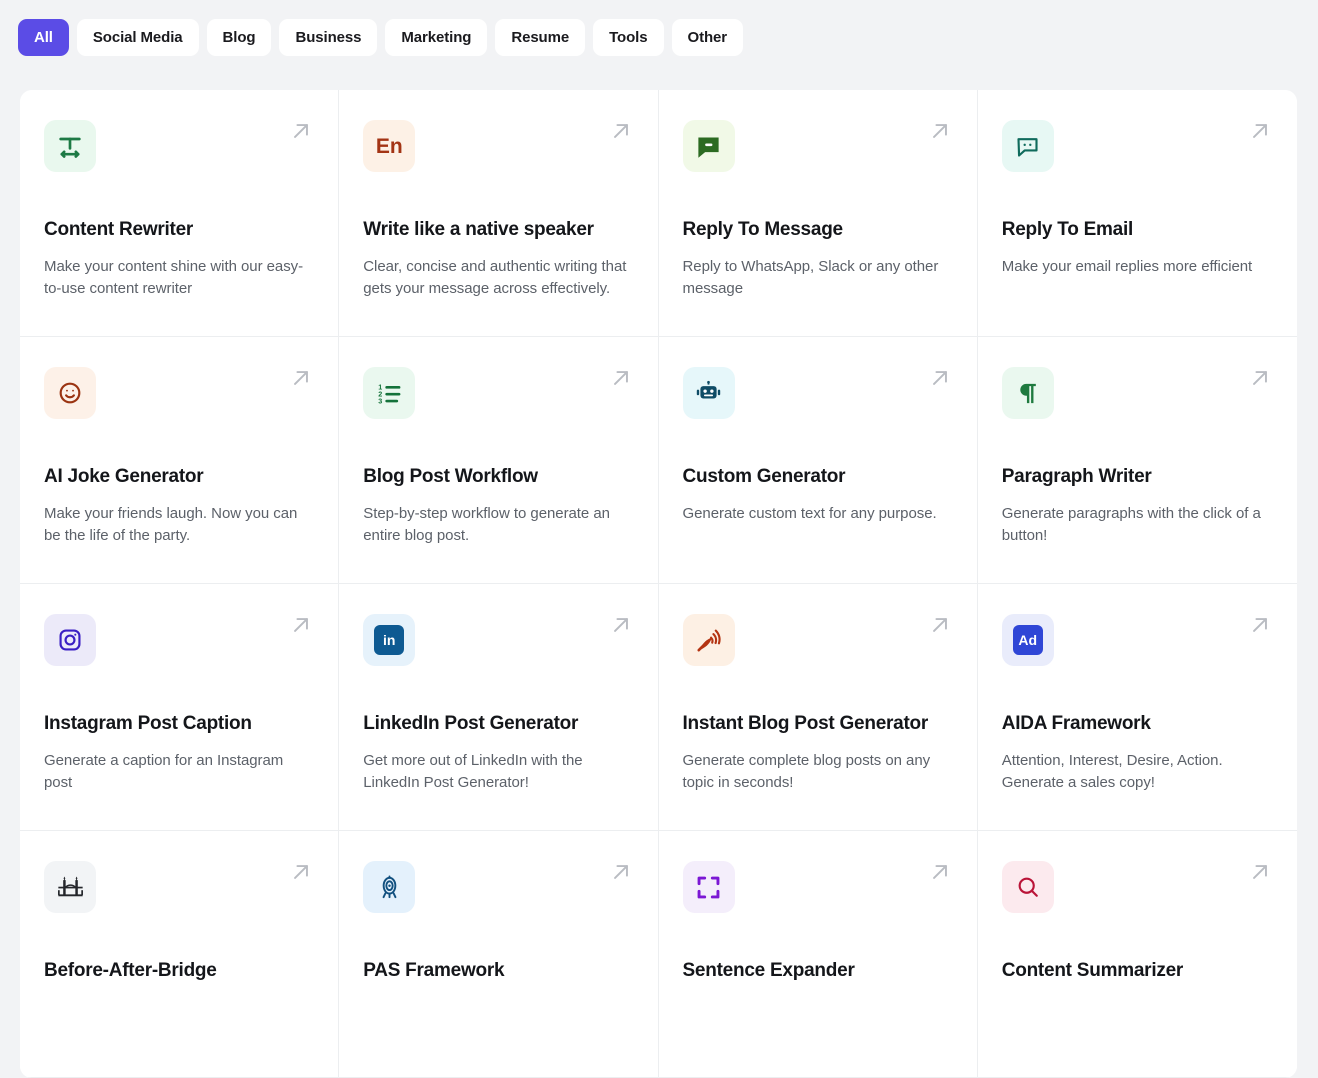 Image resolution: width=1318 pixels, height=1078 pixels. Describe the element at coordinates (708, 640) in the screenshot. I see `quill-signal-icon` at that location.